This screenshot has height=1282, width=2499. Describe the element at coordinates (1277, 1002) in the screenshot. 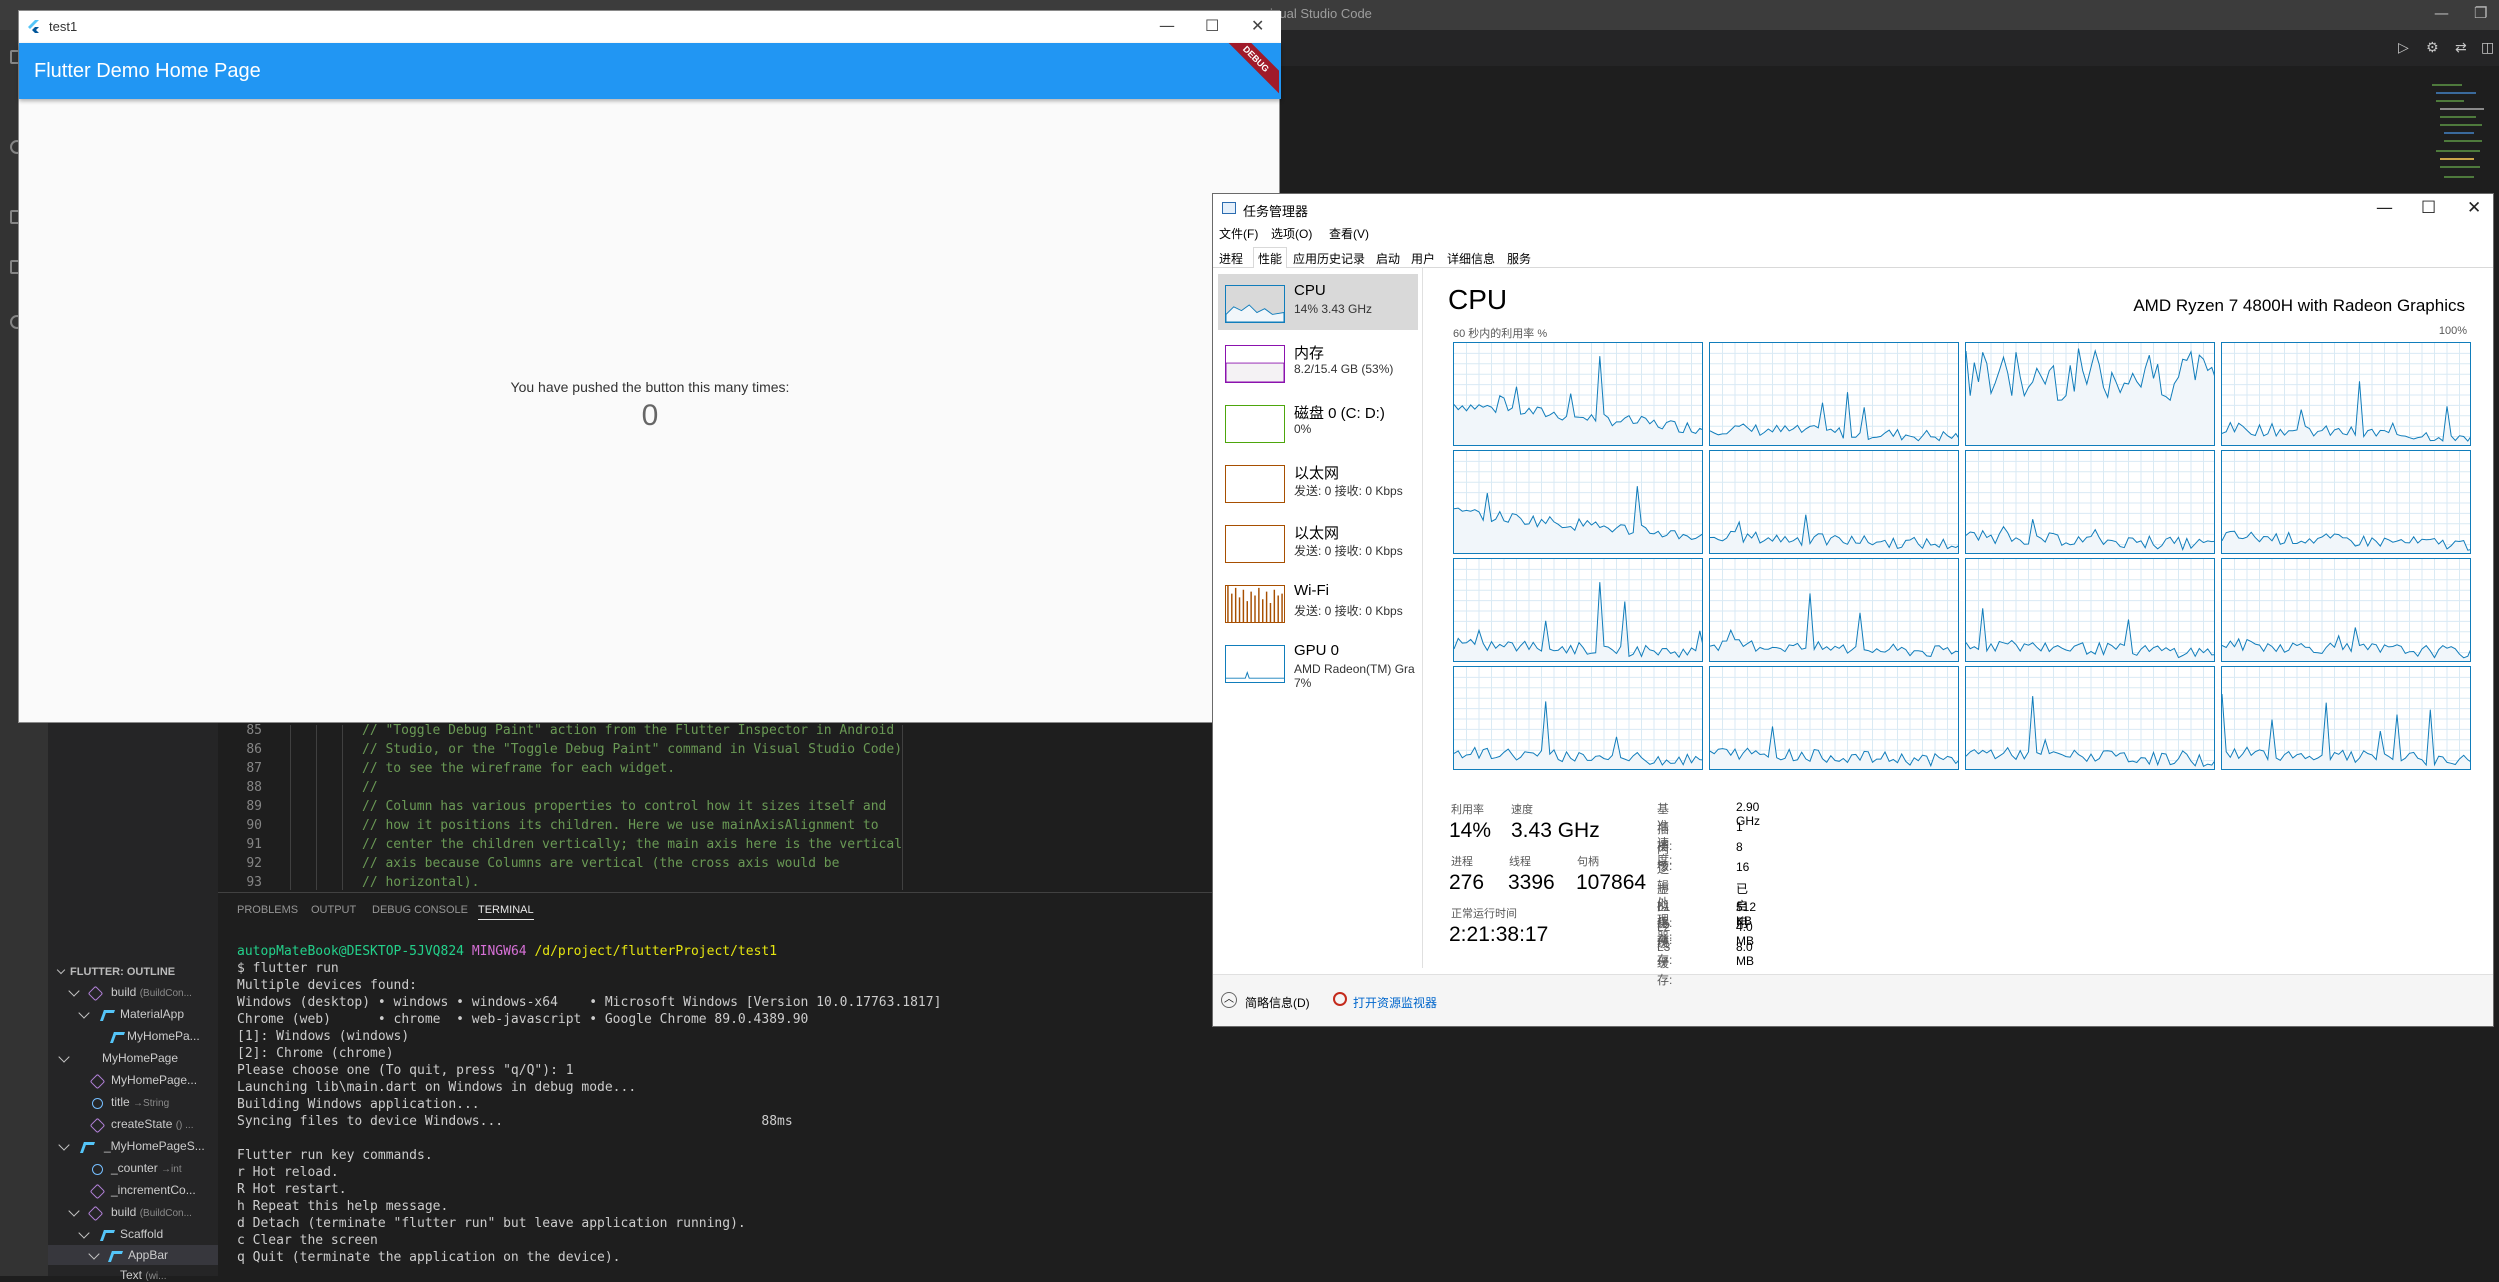

I see `brief-info-button: 简略信息(D)` at that location.